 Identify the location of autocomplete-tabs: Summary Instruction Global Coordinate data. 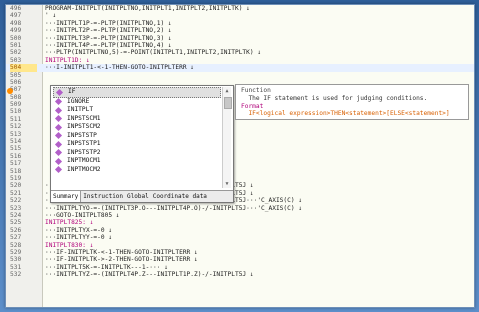
(142, 196).